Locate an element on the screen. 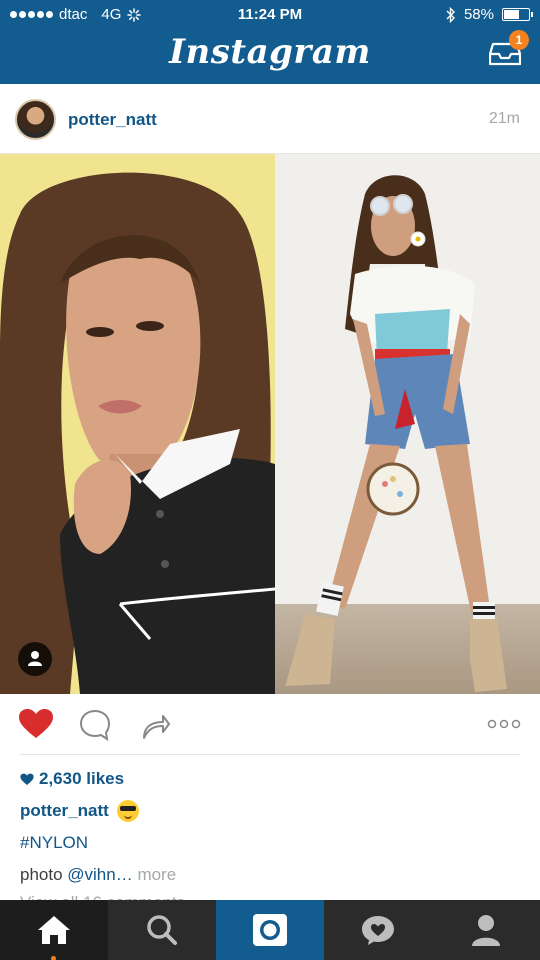 The height and width of the screenshot is (960, 540). avatar is located at coordinates (35, 119).